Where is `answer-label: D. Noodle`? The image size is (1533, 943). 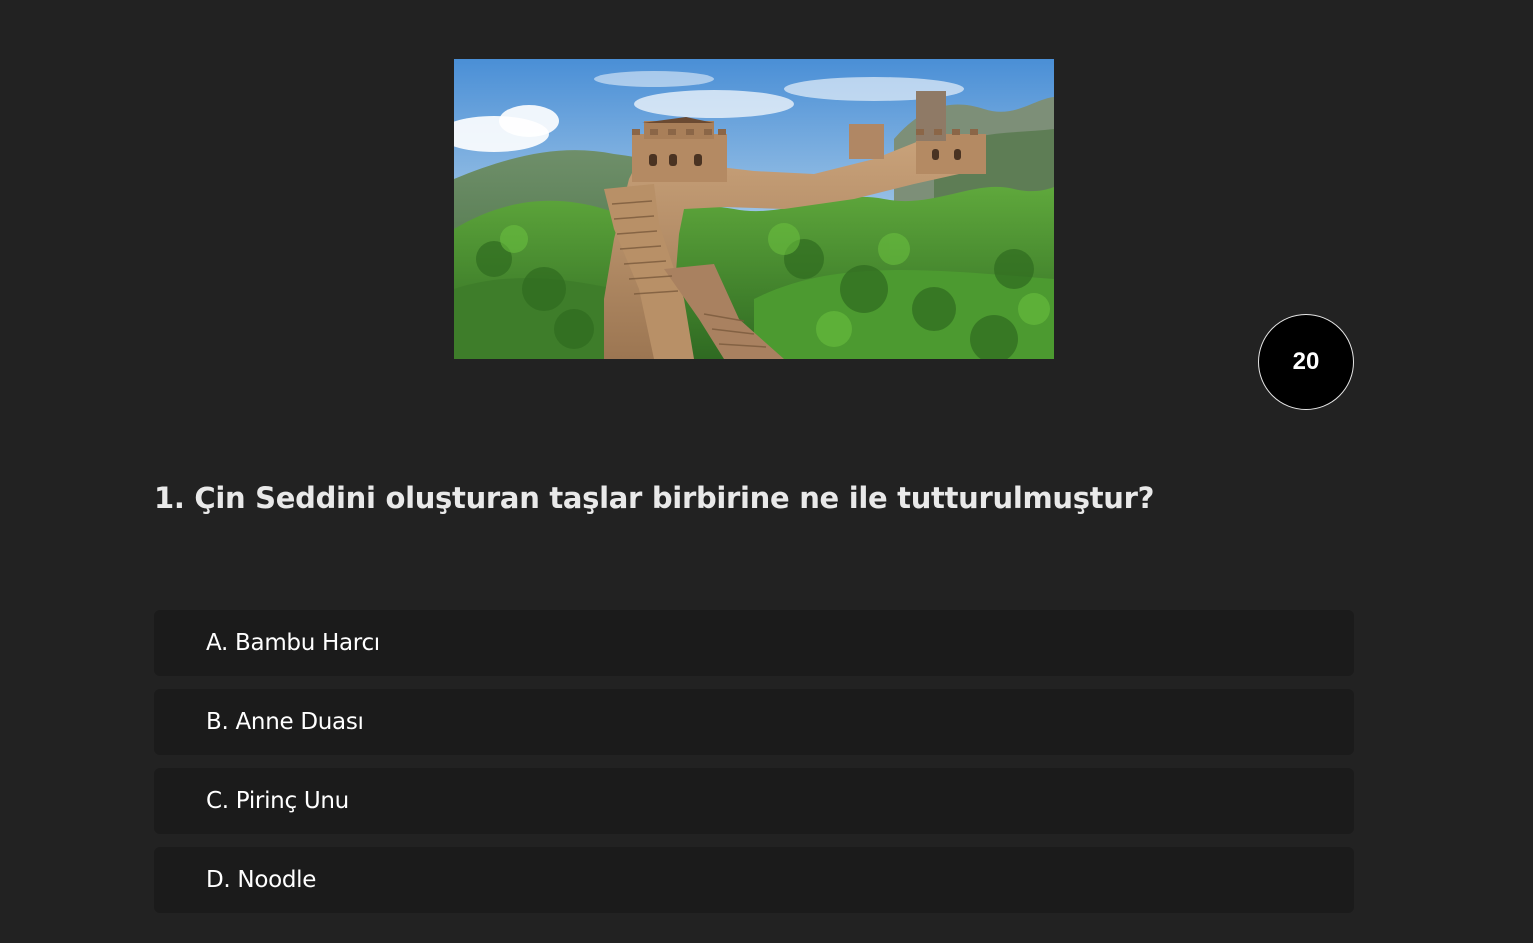 answer-label: D. Noodle is located at coordinates (261, 880).